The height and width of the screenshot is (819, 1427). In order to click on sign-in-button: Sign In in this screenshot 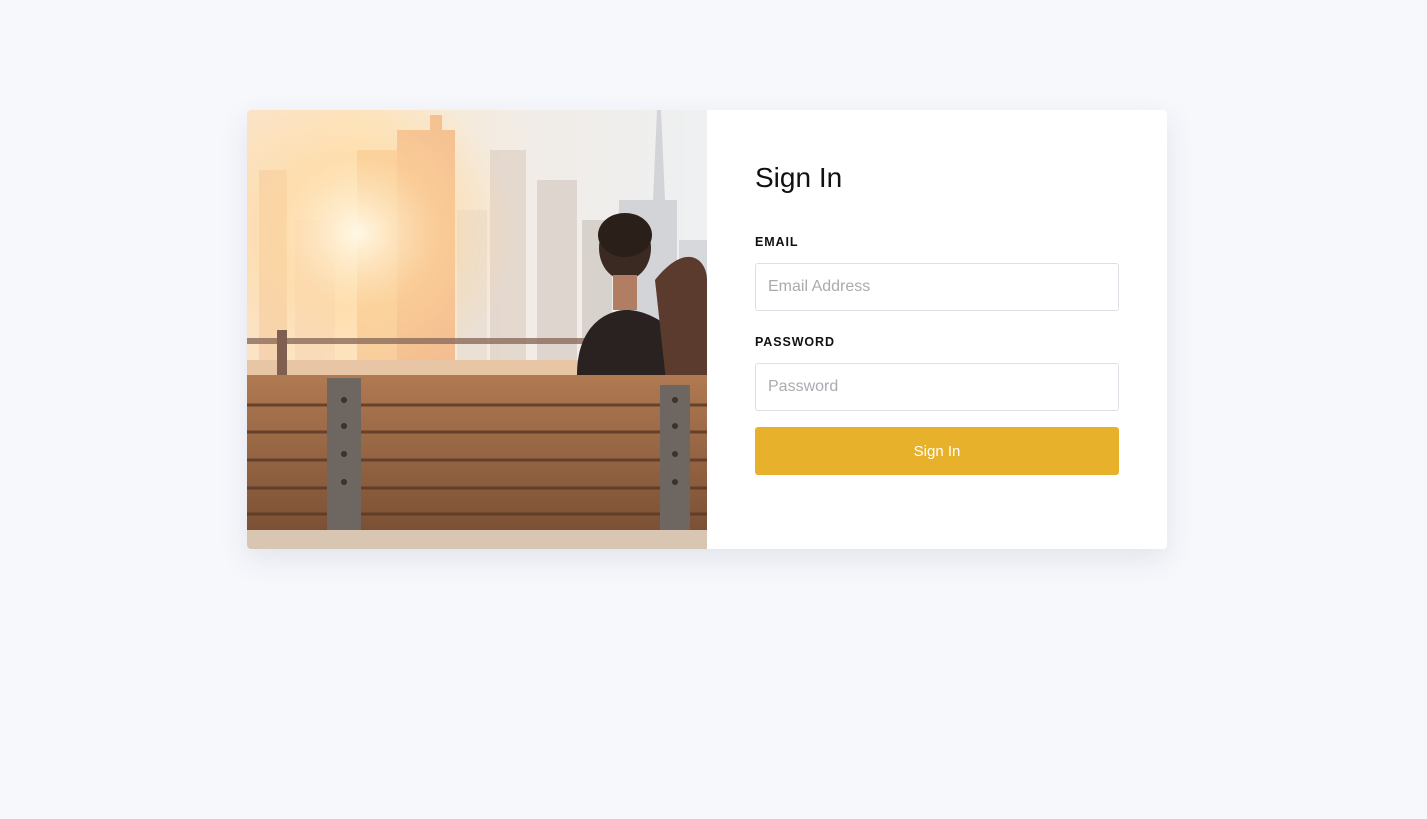, I will do `click(937, 451)`.